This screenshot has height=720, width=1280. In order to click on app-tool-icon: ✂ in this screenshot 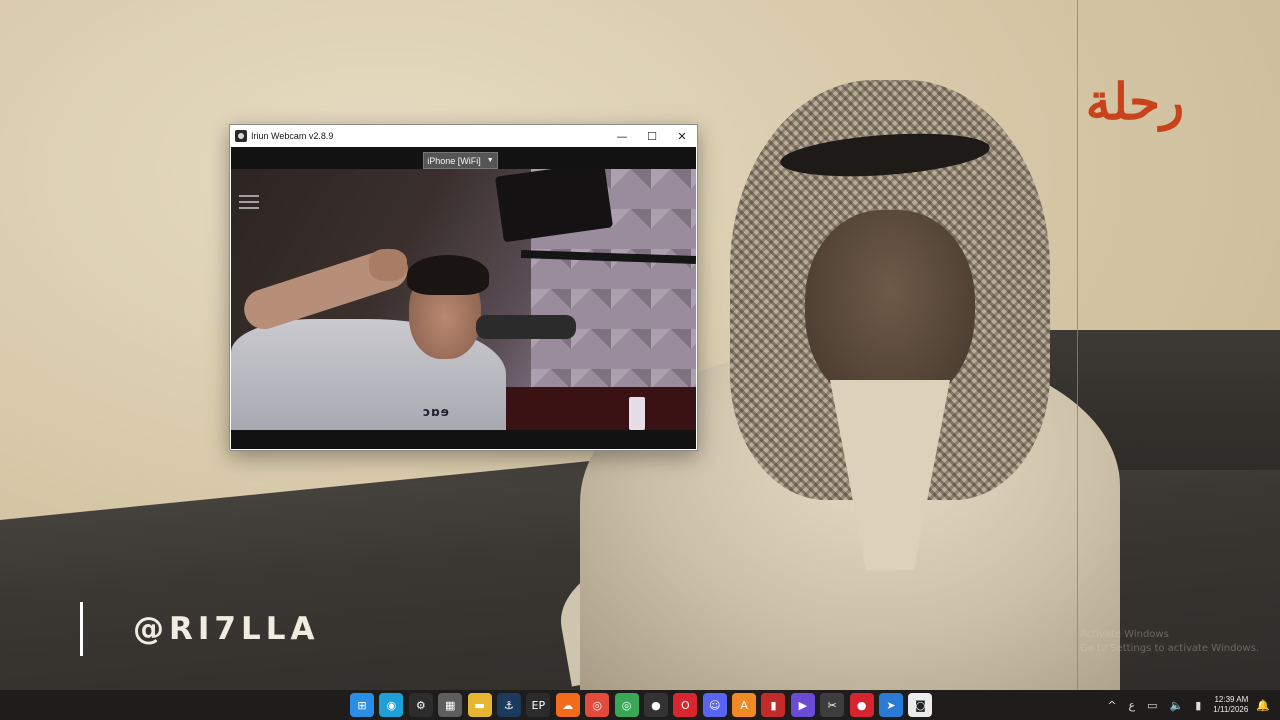, I will do `click(832, 705)`.